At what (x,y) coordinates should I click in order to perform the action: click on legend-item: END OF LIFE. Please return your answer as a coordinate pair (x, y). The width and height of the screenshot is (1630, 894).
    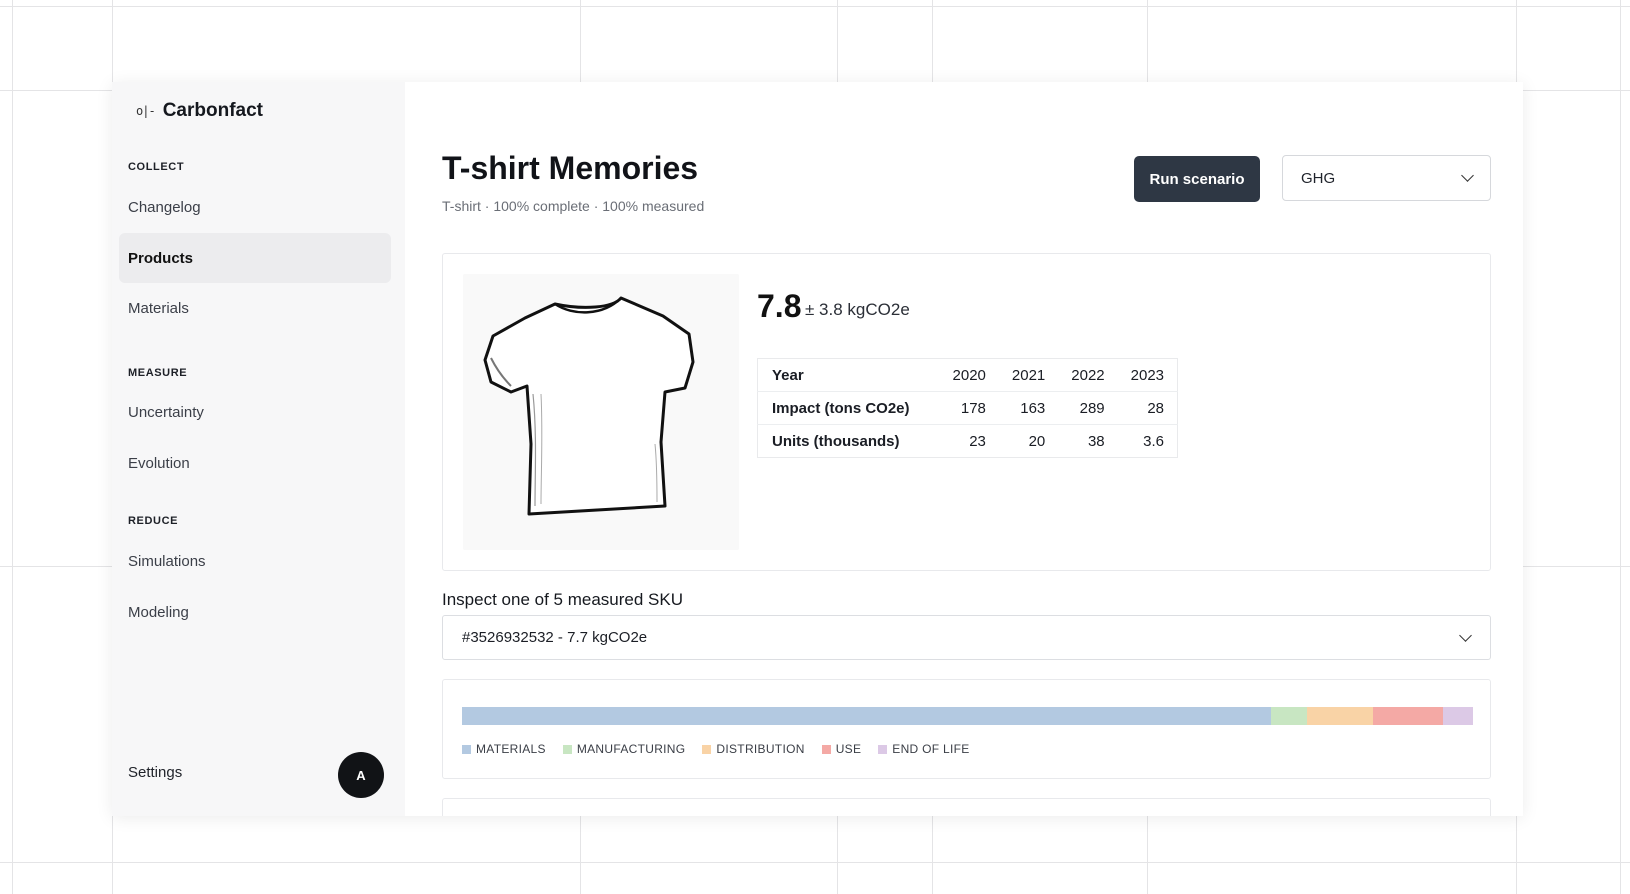
    Looking at the image, I should click on (923, 749).